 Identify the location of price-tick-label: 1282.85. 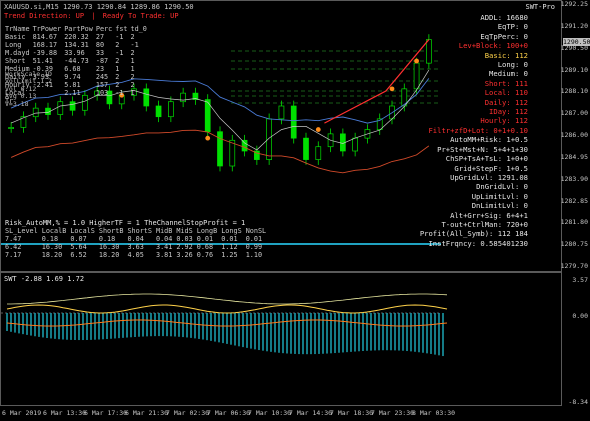
(574, 200).